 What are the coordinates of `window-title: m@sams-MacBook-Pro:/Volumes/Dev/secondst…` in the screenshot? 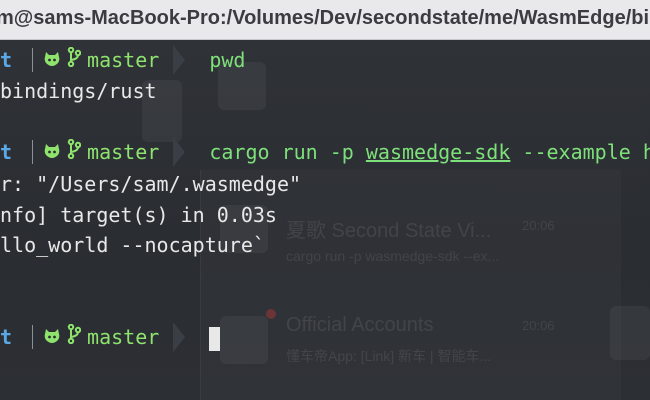 It's located at (325, 18).